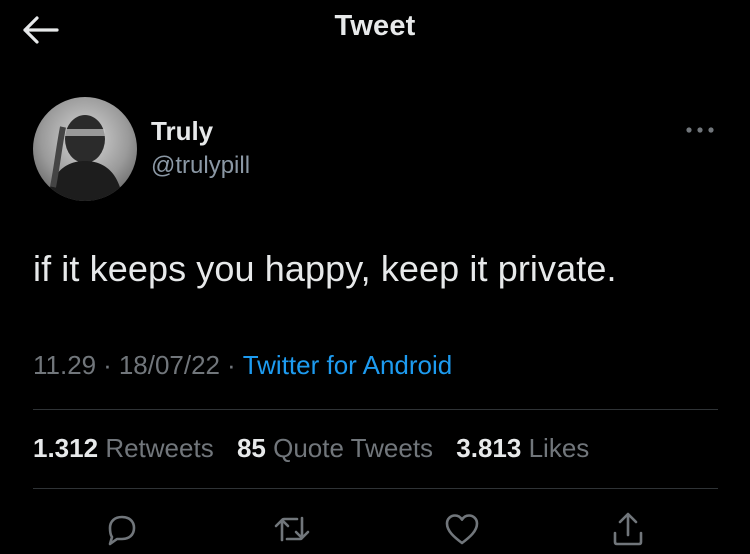 The height and width of the screenshot is (554, 750). What do you see at coordinates (159, 448) in the screenshot?
I see `retweets-label: Retweets` at bounding box center [159, 448].